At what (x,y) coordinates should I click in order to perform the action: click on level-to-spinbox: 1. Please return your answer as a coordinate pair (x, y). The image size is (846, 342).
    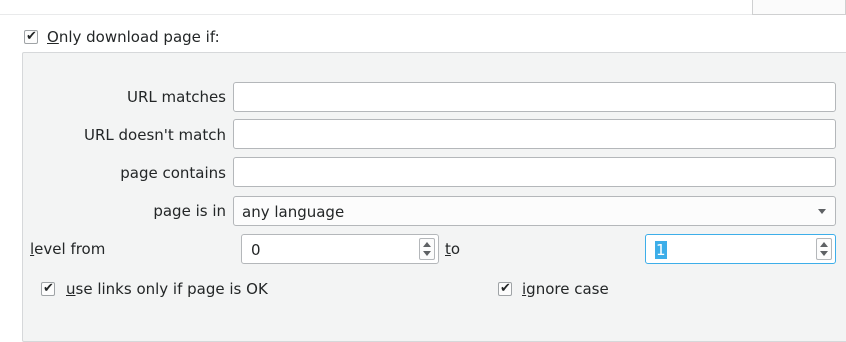
    Looking at the image, I should click on (740, 249).